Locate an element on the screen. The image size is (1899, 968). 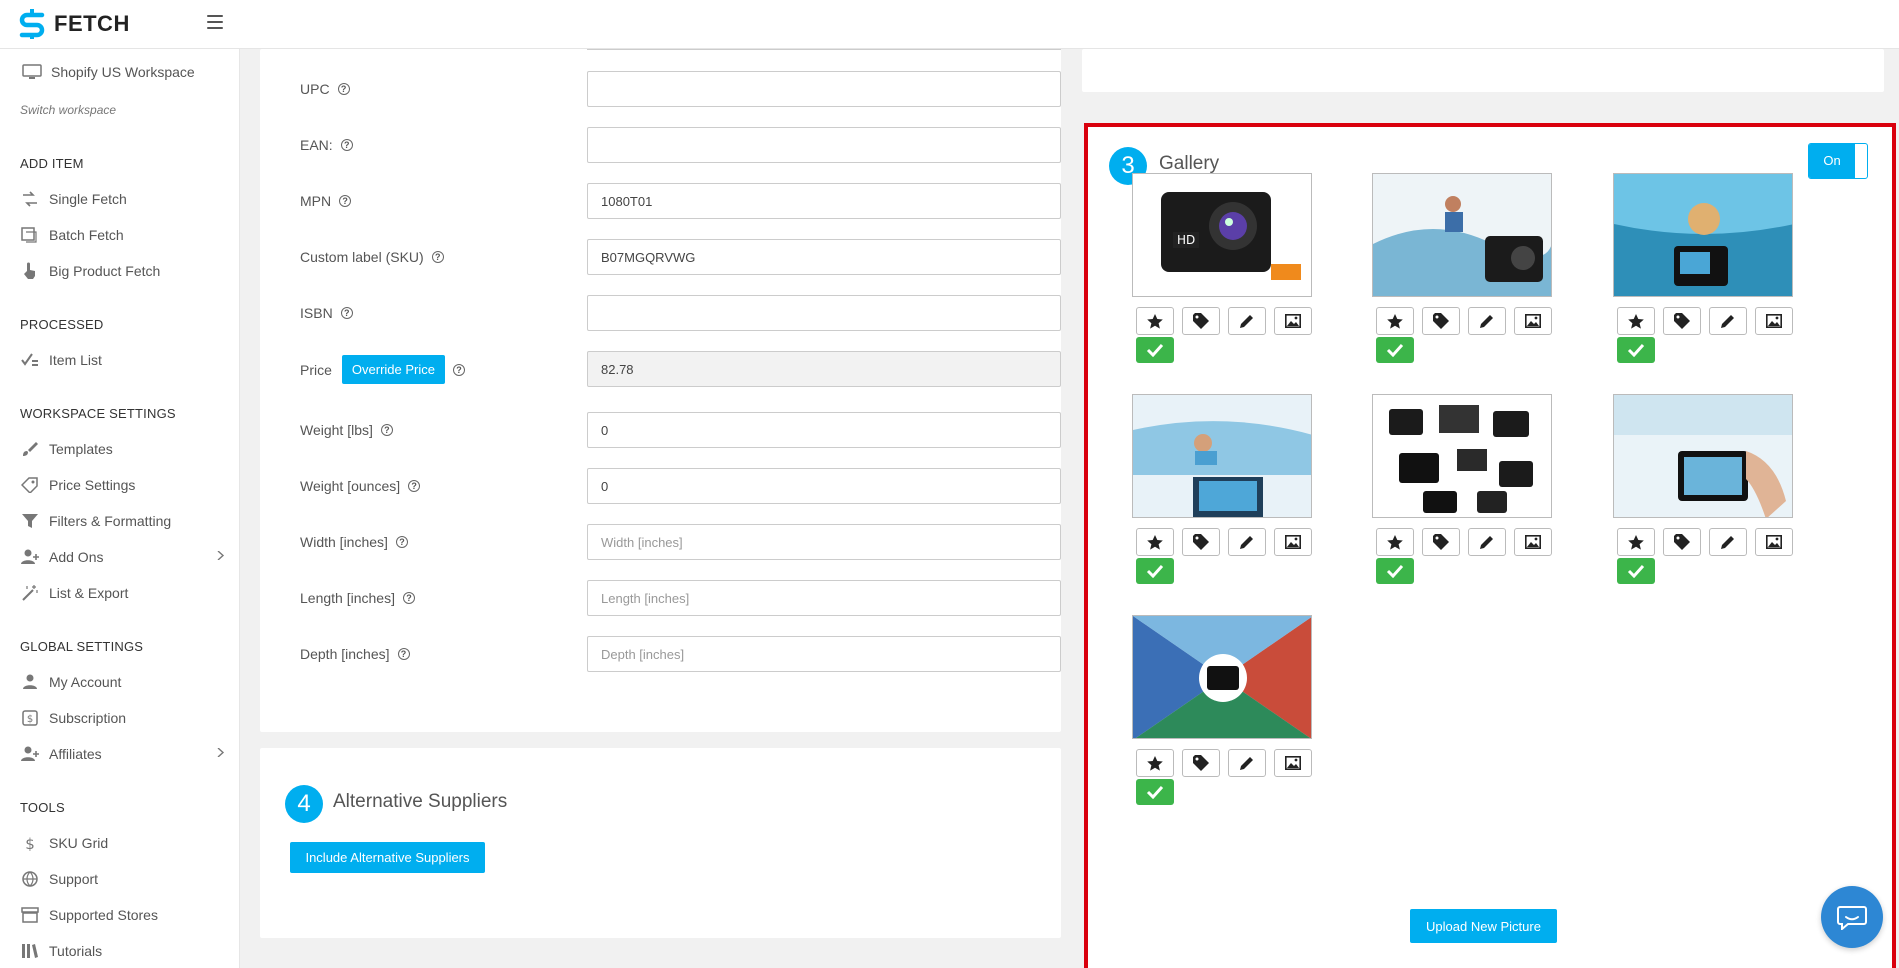
menu-toggle-icon is located at coordinates (215, 22).